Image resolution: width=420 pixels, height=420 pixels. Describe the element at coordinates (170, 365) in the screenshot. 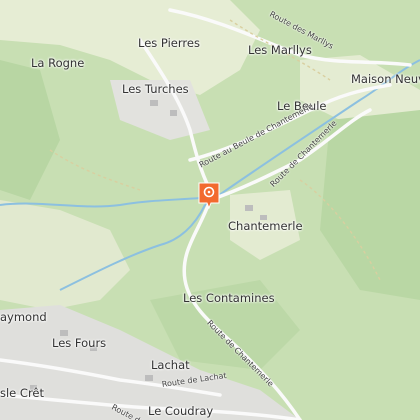

I see `place-lachat: Lachat` at that location.